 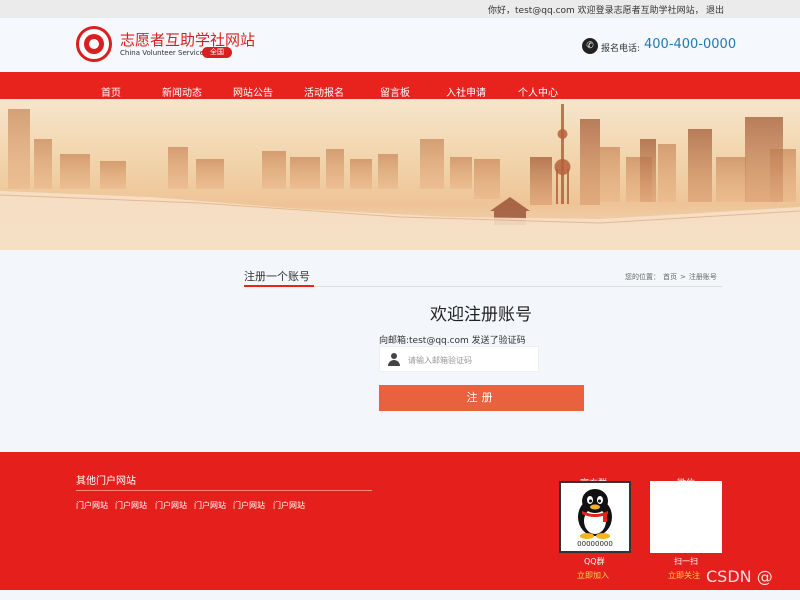 I want to click on form-heading: 欢迎注册账号, so click(x=481, y=315).